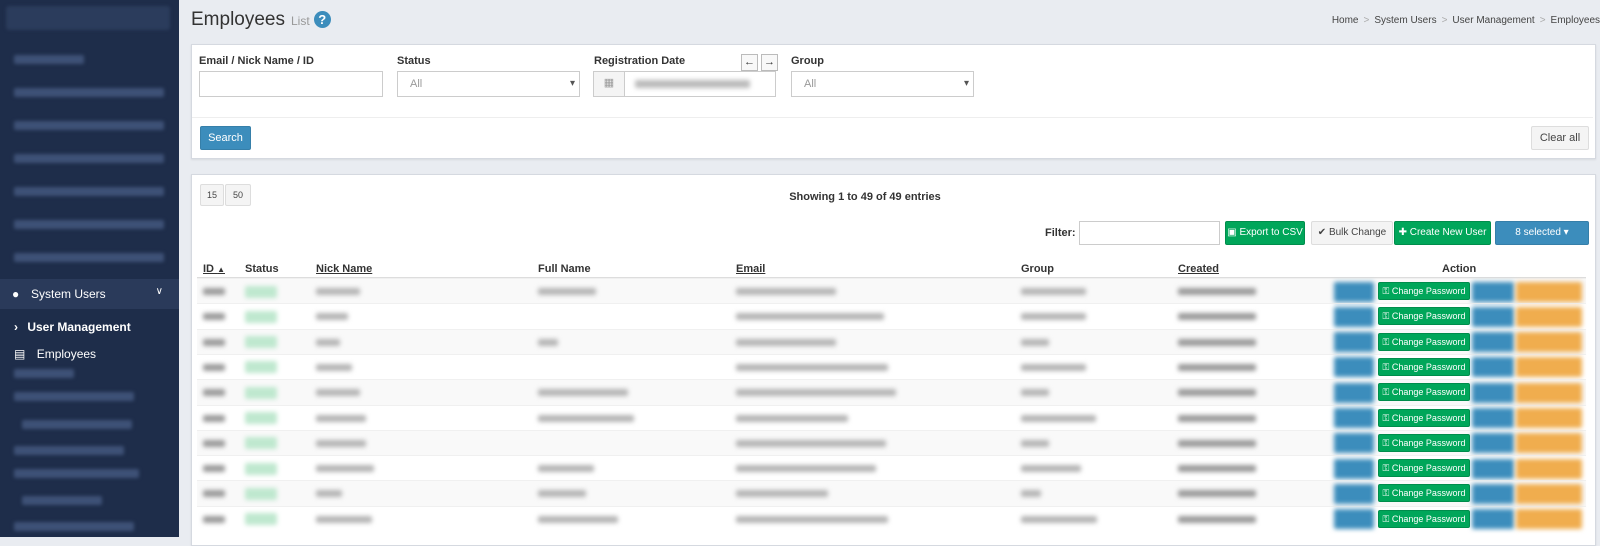  Describe the element at coordinates (1405, 20) in the screenshot. I see `breadcrumb-system-users: System Users` at that location.